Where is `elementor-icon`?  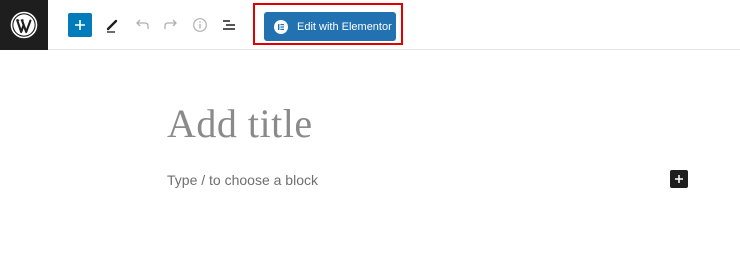
elementor-icon is located at coordinates (281, 26).